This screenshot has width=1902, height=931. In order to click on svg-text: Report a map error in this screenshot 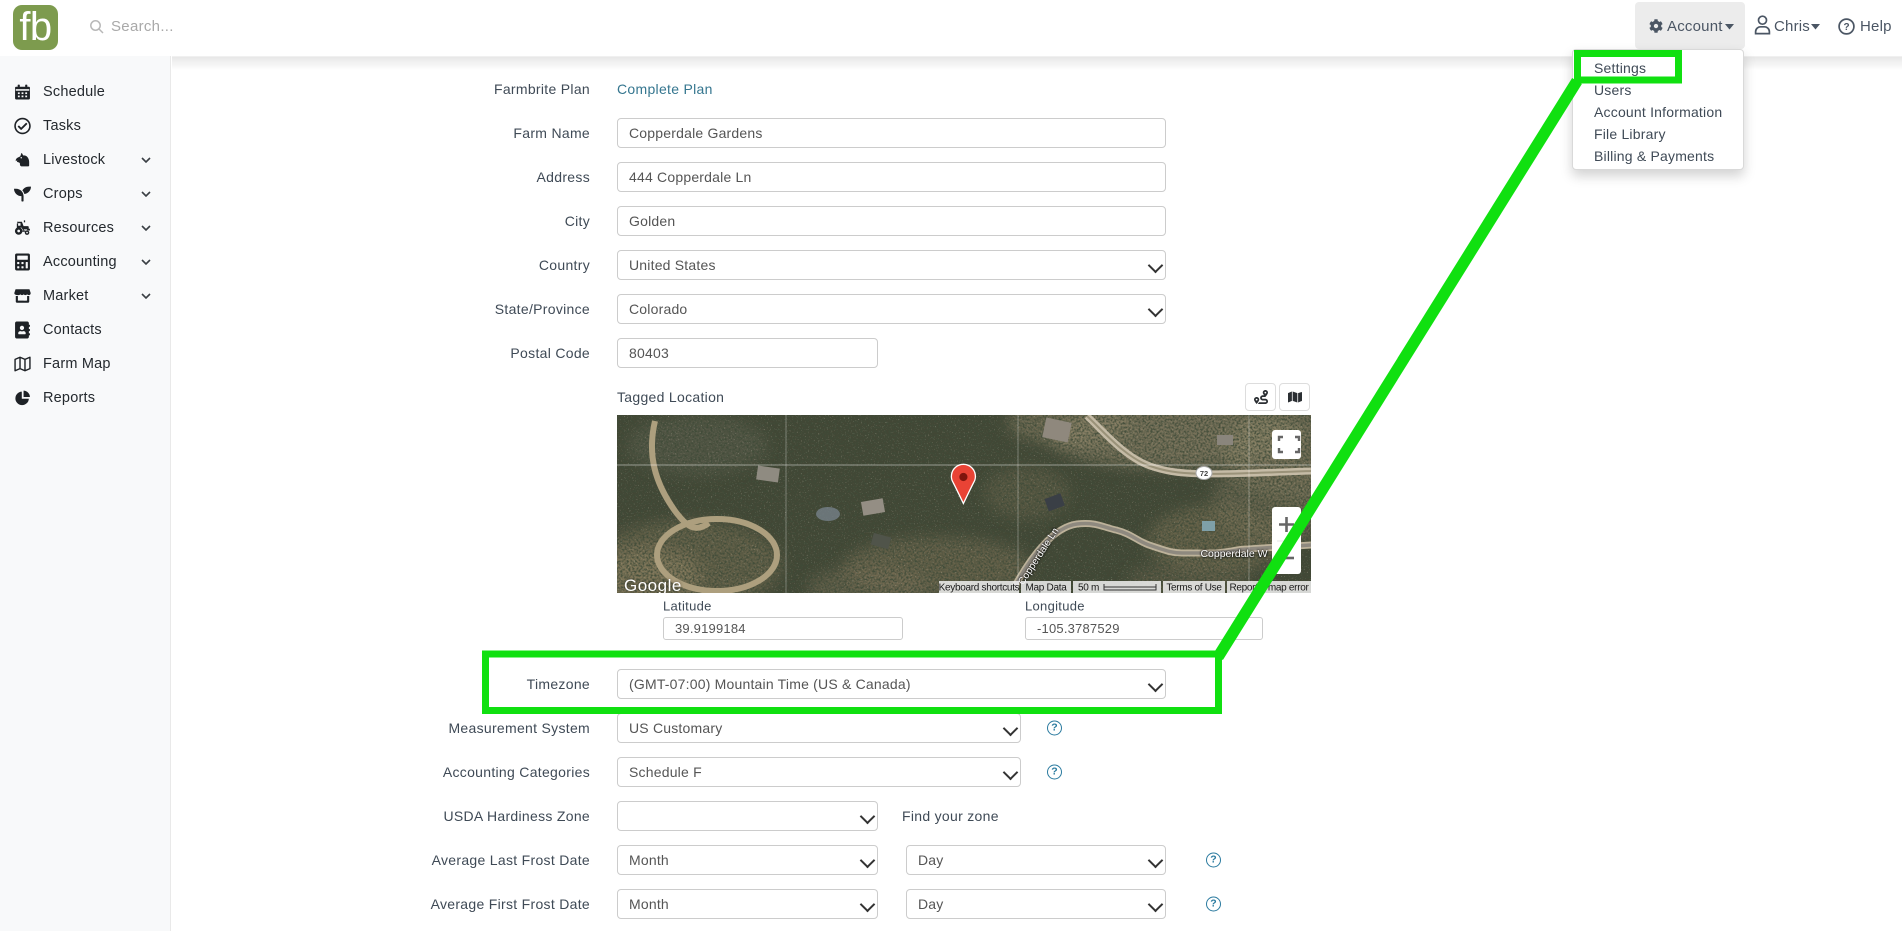, I will do `click(1269, 588)`.